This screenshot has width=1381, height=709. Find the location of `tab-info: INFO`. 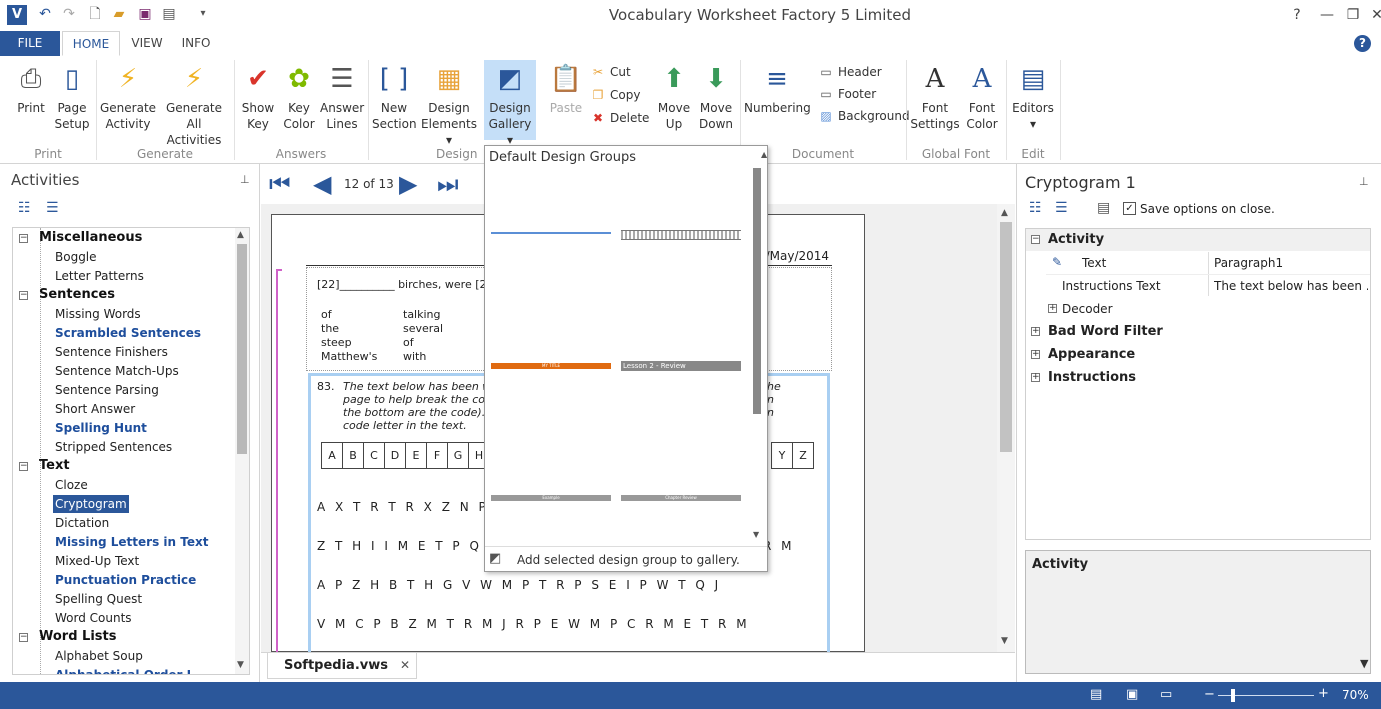

tab-info: INFO is located at coordinates (196, 43).